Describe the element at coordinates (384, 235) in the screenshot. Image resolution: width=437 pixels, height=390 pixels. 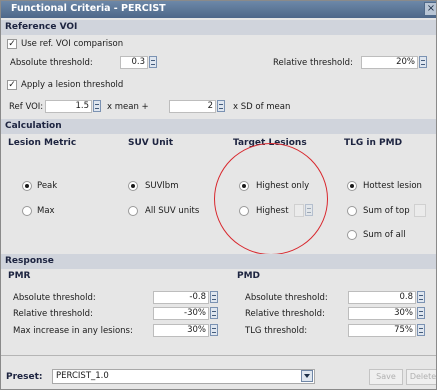
I see `tlg-sum-of-all-label: Sum of all` at that location.